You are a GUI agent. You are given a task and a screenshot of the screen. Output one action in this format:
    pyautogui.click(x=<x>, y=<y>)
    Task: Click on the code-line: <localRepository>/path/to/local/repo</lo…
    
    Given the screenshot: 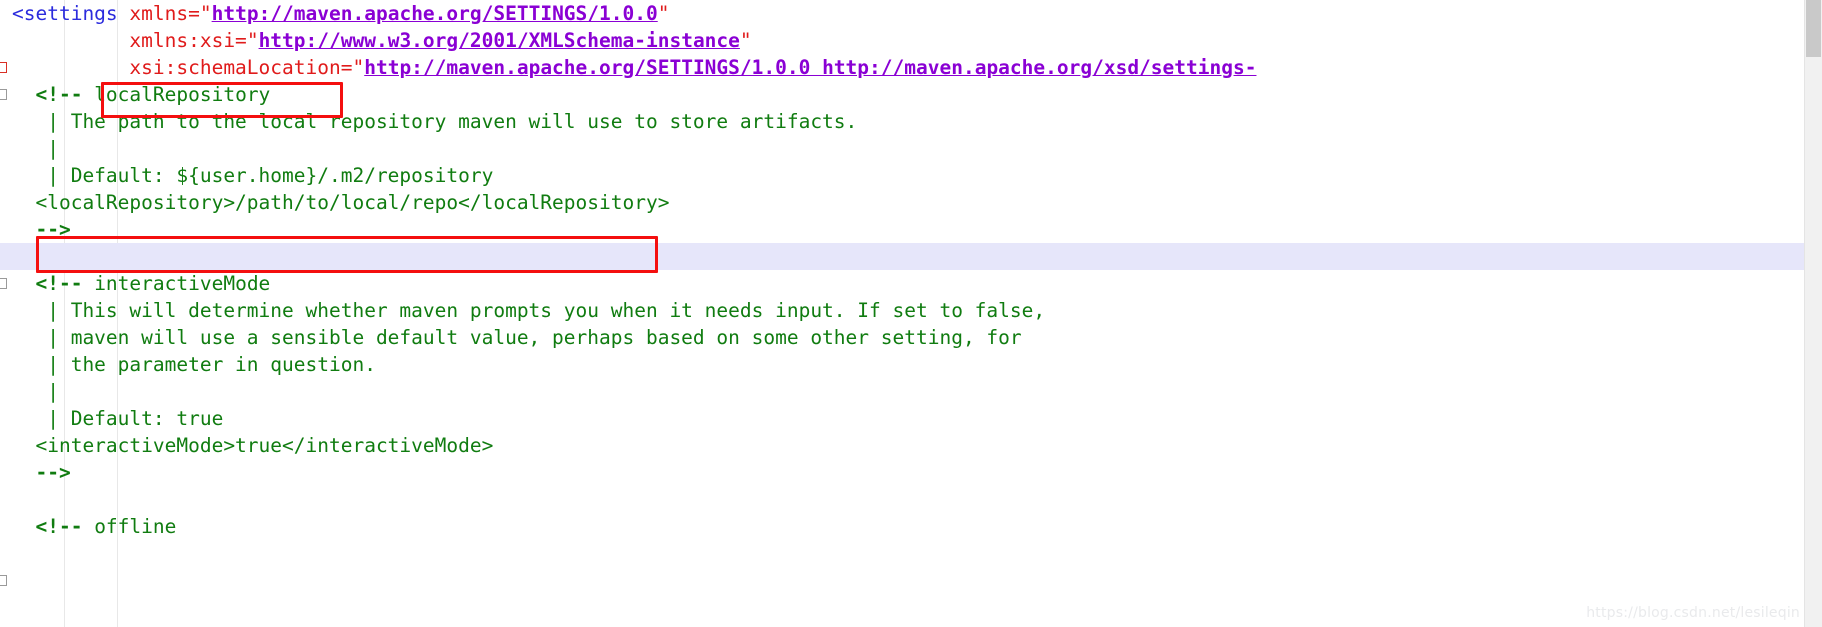 What is the action you would take?
    pyautogui.click(x=911, y=202)
    